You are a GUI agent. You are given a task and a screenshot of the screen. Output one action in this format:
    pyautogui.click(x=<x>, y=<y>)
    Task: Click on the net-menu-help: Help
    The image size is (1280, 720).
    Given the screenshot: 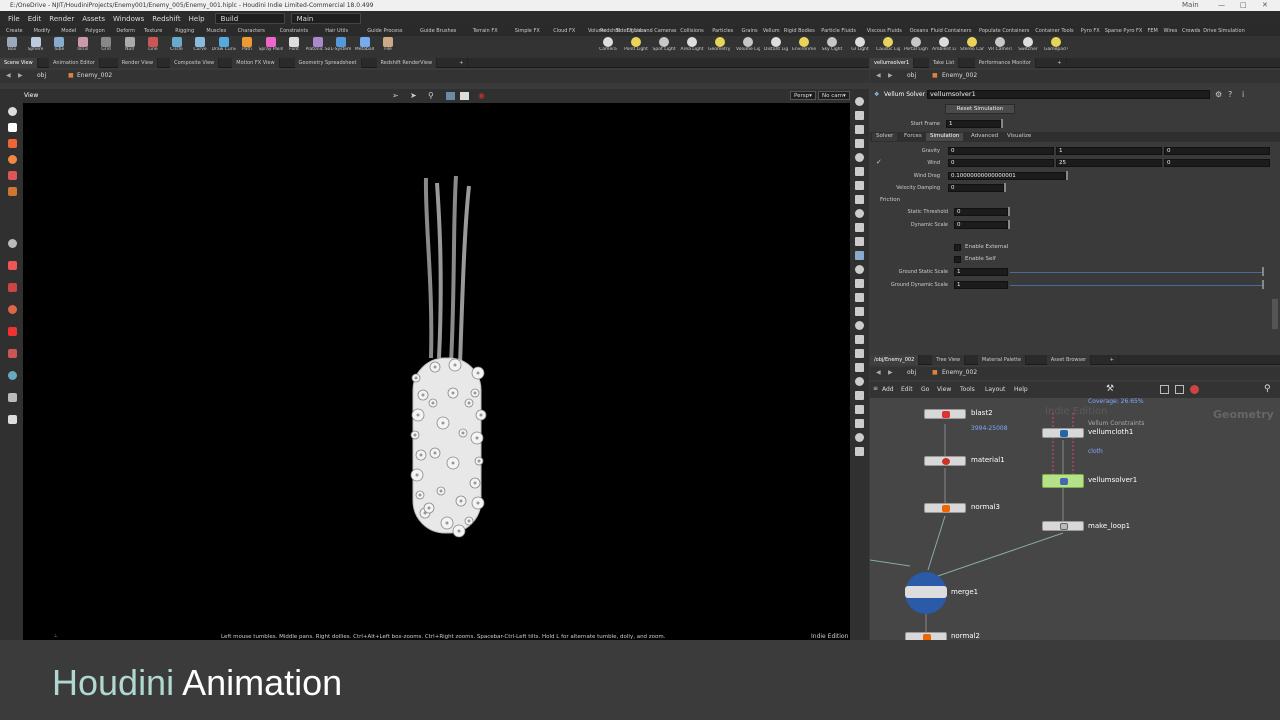 What is the action you would take?
    pyautogui.click(x=1021, y=389)
    